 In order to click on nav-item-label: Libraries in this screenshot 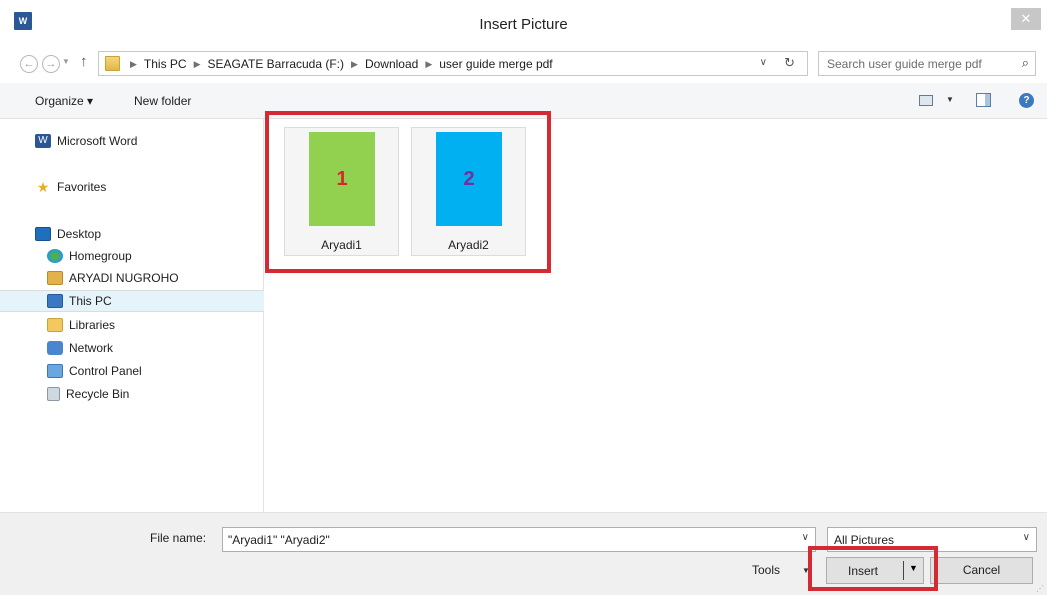, I will do `click(92, 325)`.